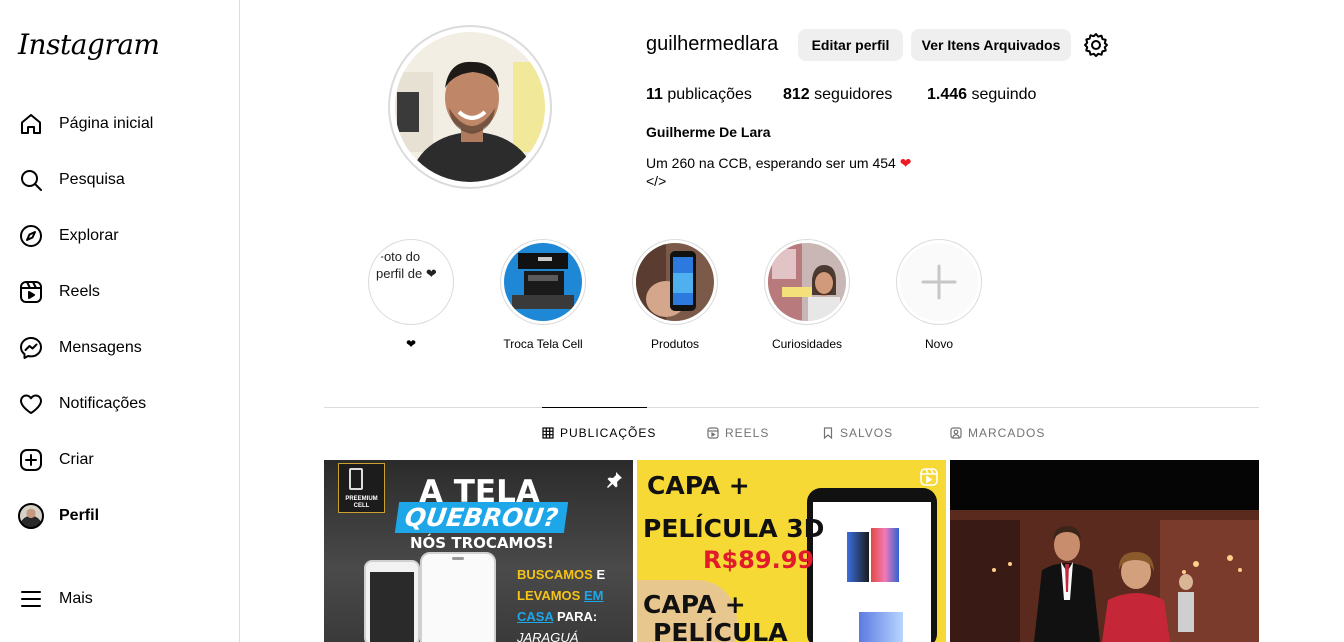  Describe the element at coordinates (938, 344) in the screenshot. I see `highlight-caption: Novo` at that location.